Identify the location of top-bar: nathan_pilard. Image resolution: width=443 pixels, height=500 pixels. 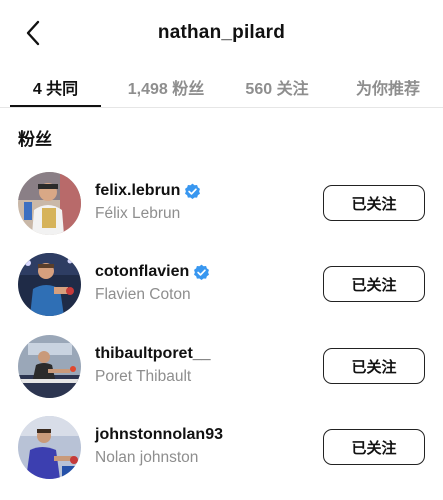
(221, 33).